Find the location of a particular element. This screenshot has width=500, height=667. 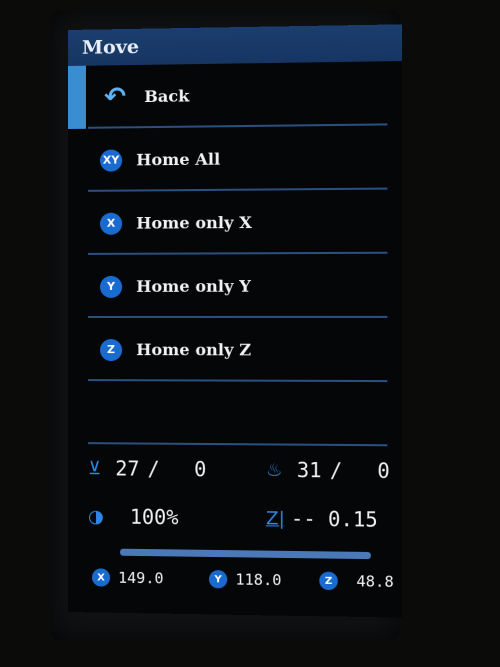

fan-speed: ◑ 100% is located at coordinates (133, 516).